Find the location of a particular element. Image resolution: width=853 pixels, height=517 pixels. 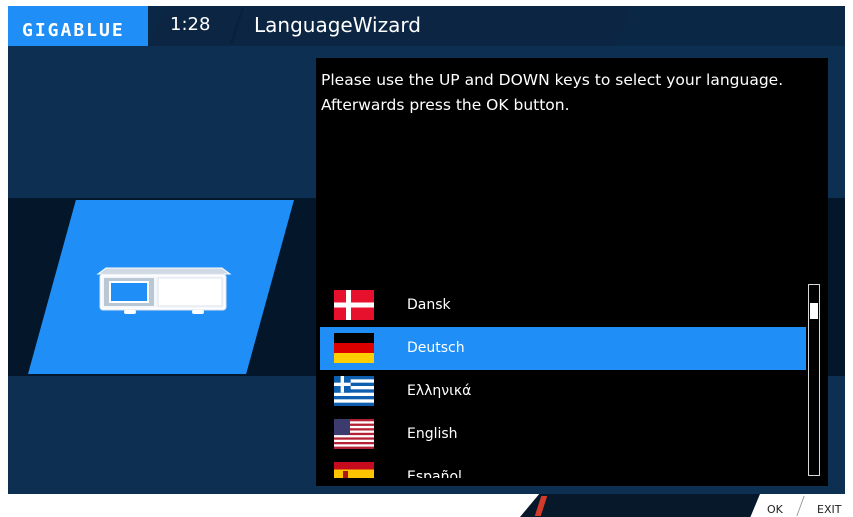

denmark-flag-icon is located at coordinates (354, 305).